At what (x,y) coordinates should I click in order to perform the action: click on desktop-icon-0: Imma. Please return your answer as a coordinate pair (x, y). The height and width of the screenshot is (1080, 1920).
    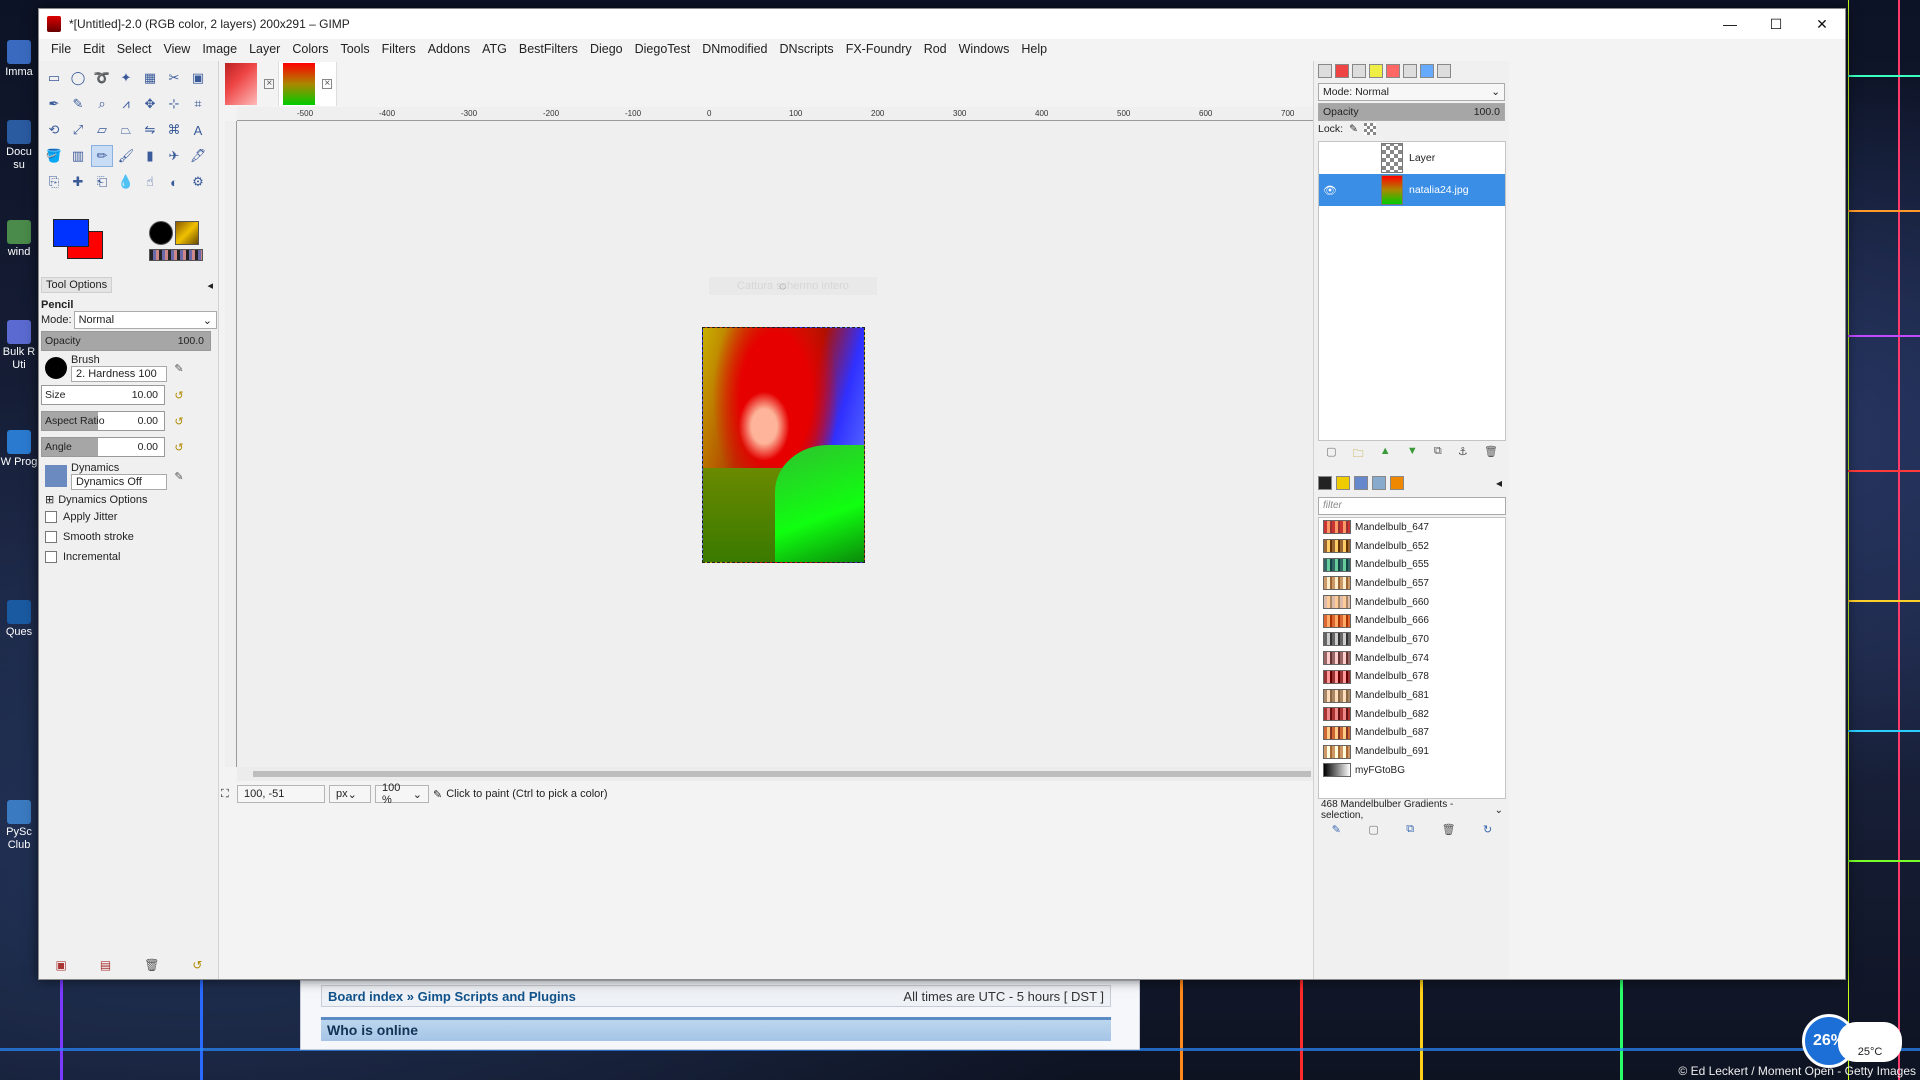
    Looking at the image, I should click on (19, 59).